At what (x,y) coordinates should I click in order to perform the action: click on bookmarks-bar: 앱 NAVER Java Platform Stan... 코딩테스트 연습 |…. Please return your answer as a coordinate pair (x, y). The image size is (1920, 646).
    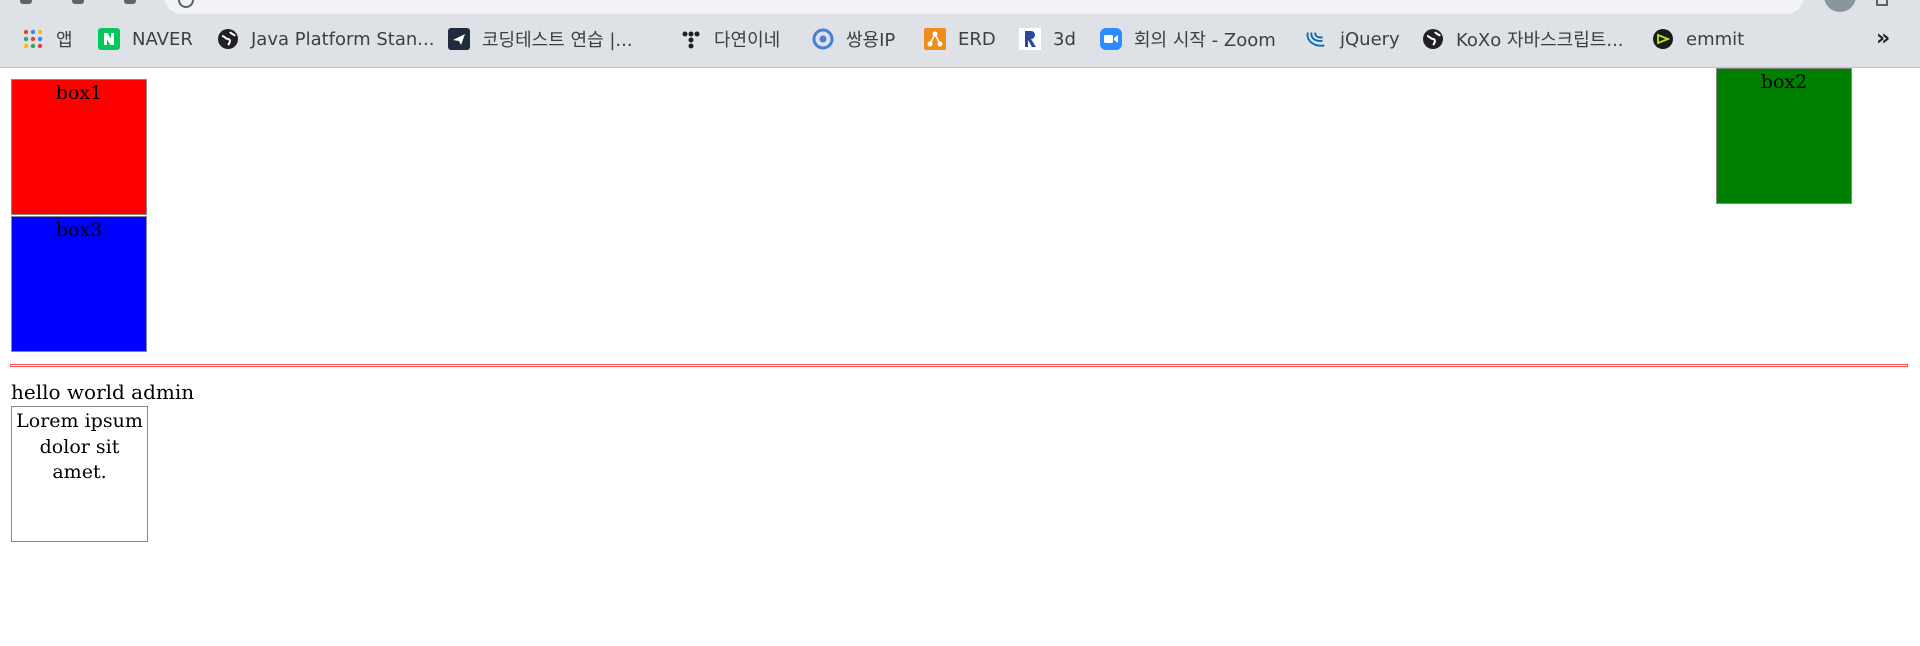
    Looking at the image, I should click on (960, 41).